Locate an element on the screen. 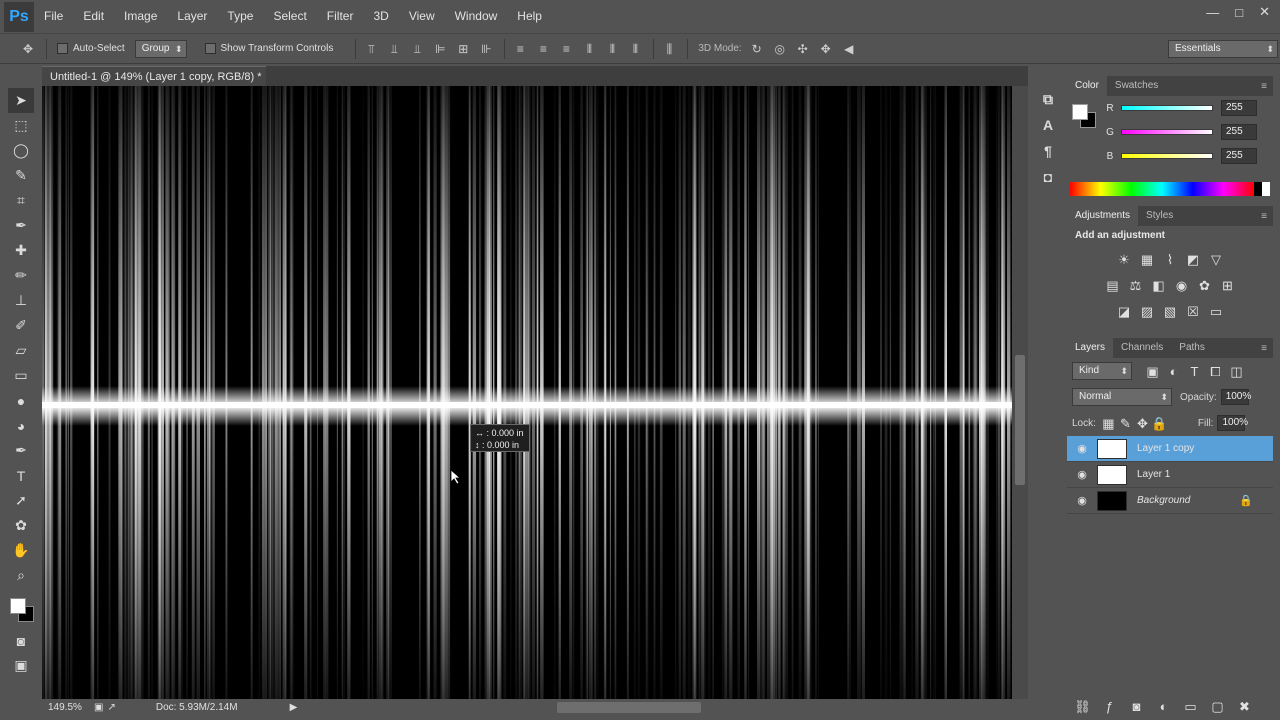 The height and width of the screenshot is (720, 1280). close-button: ✕ is located at coordinates (1264, 12).